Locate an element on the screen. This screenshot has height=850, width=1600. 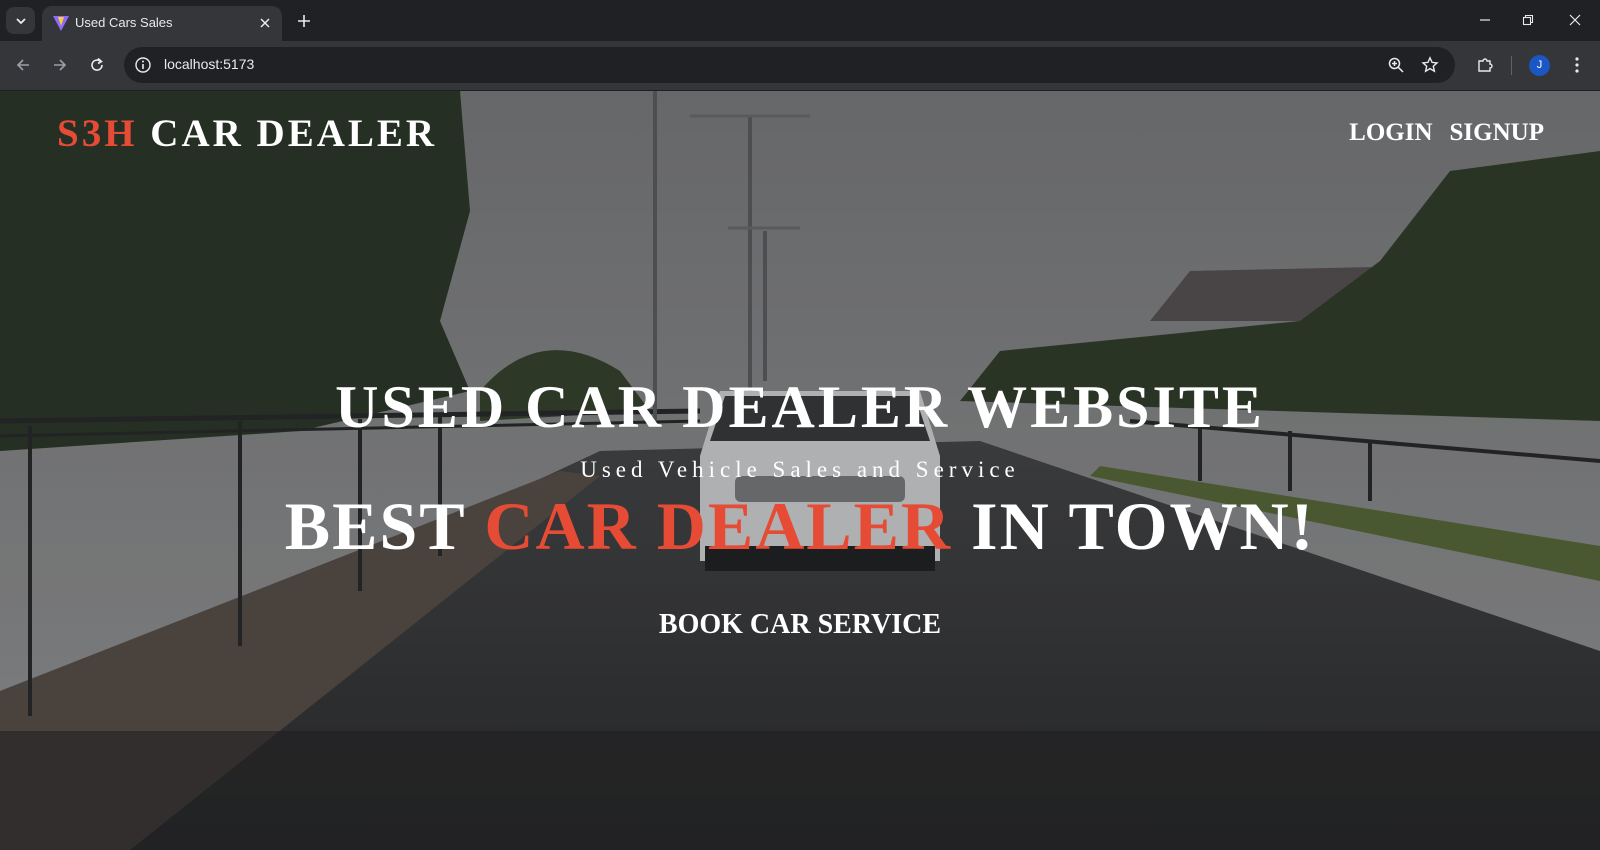
restore-icon is located at coordinates (1528, 20).